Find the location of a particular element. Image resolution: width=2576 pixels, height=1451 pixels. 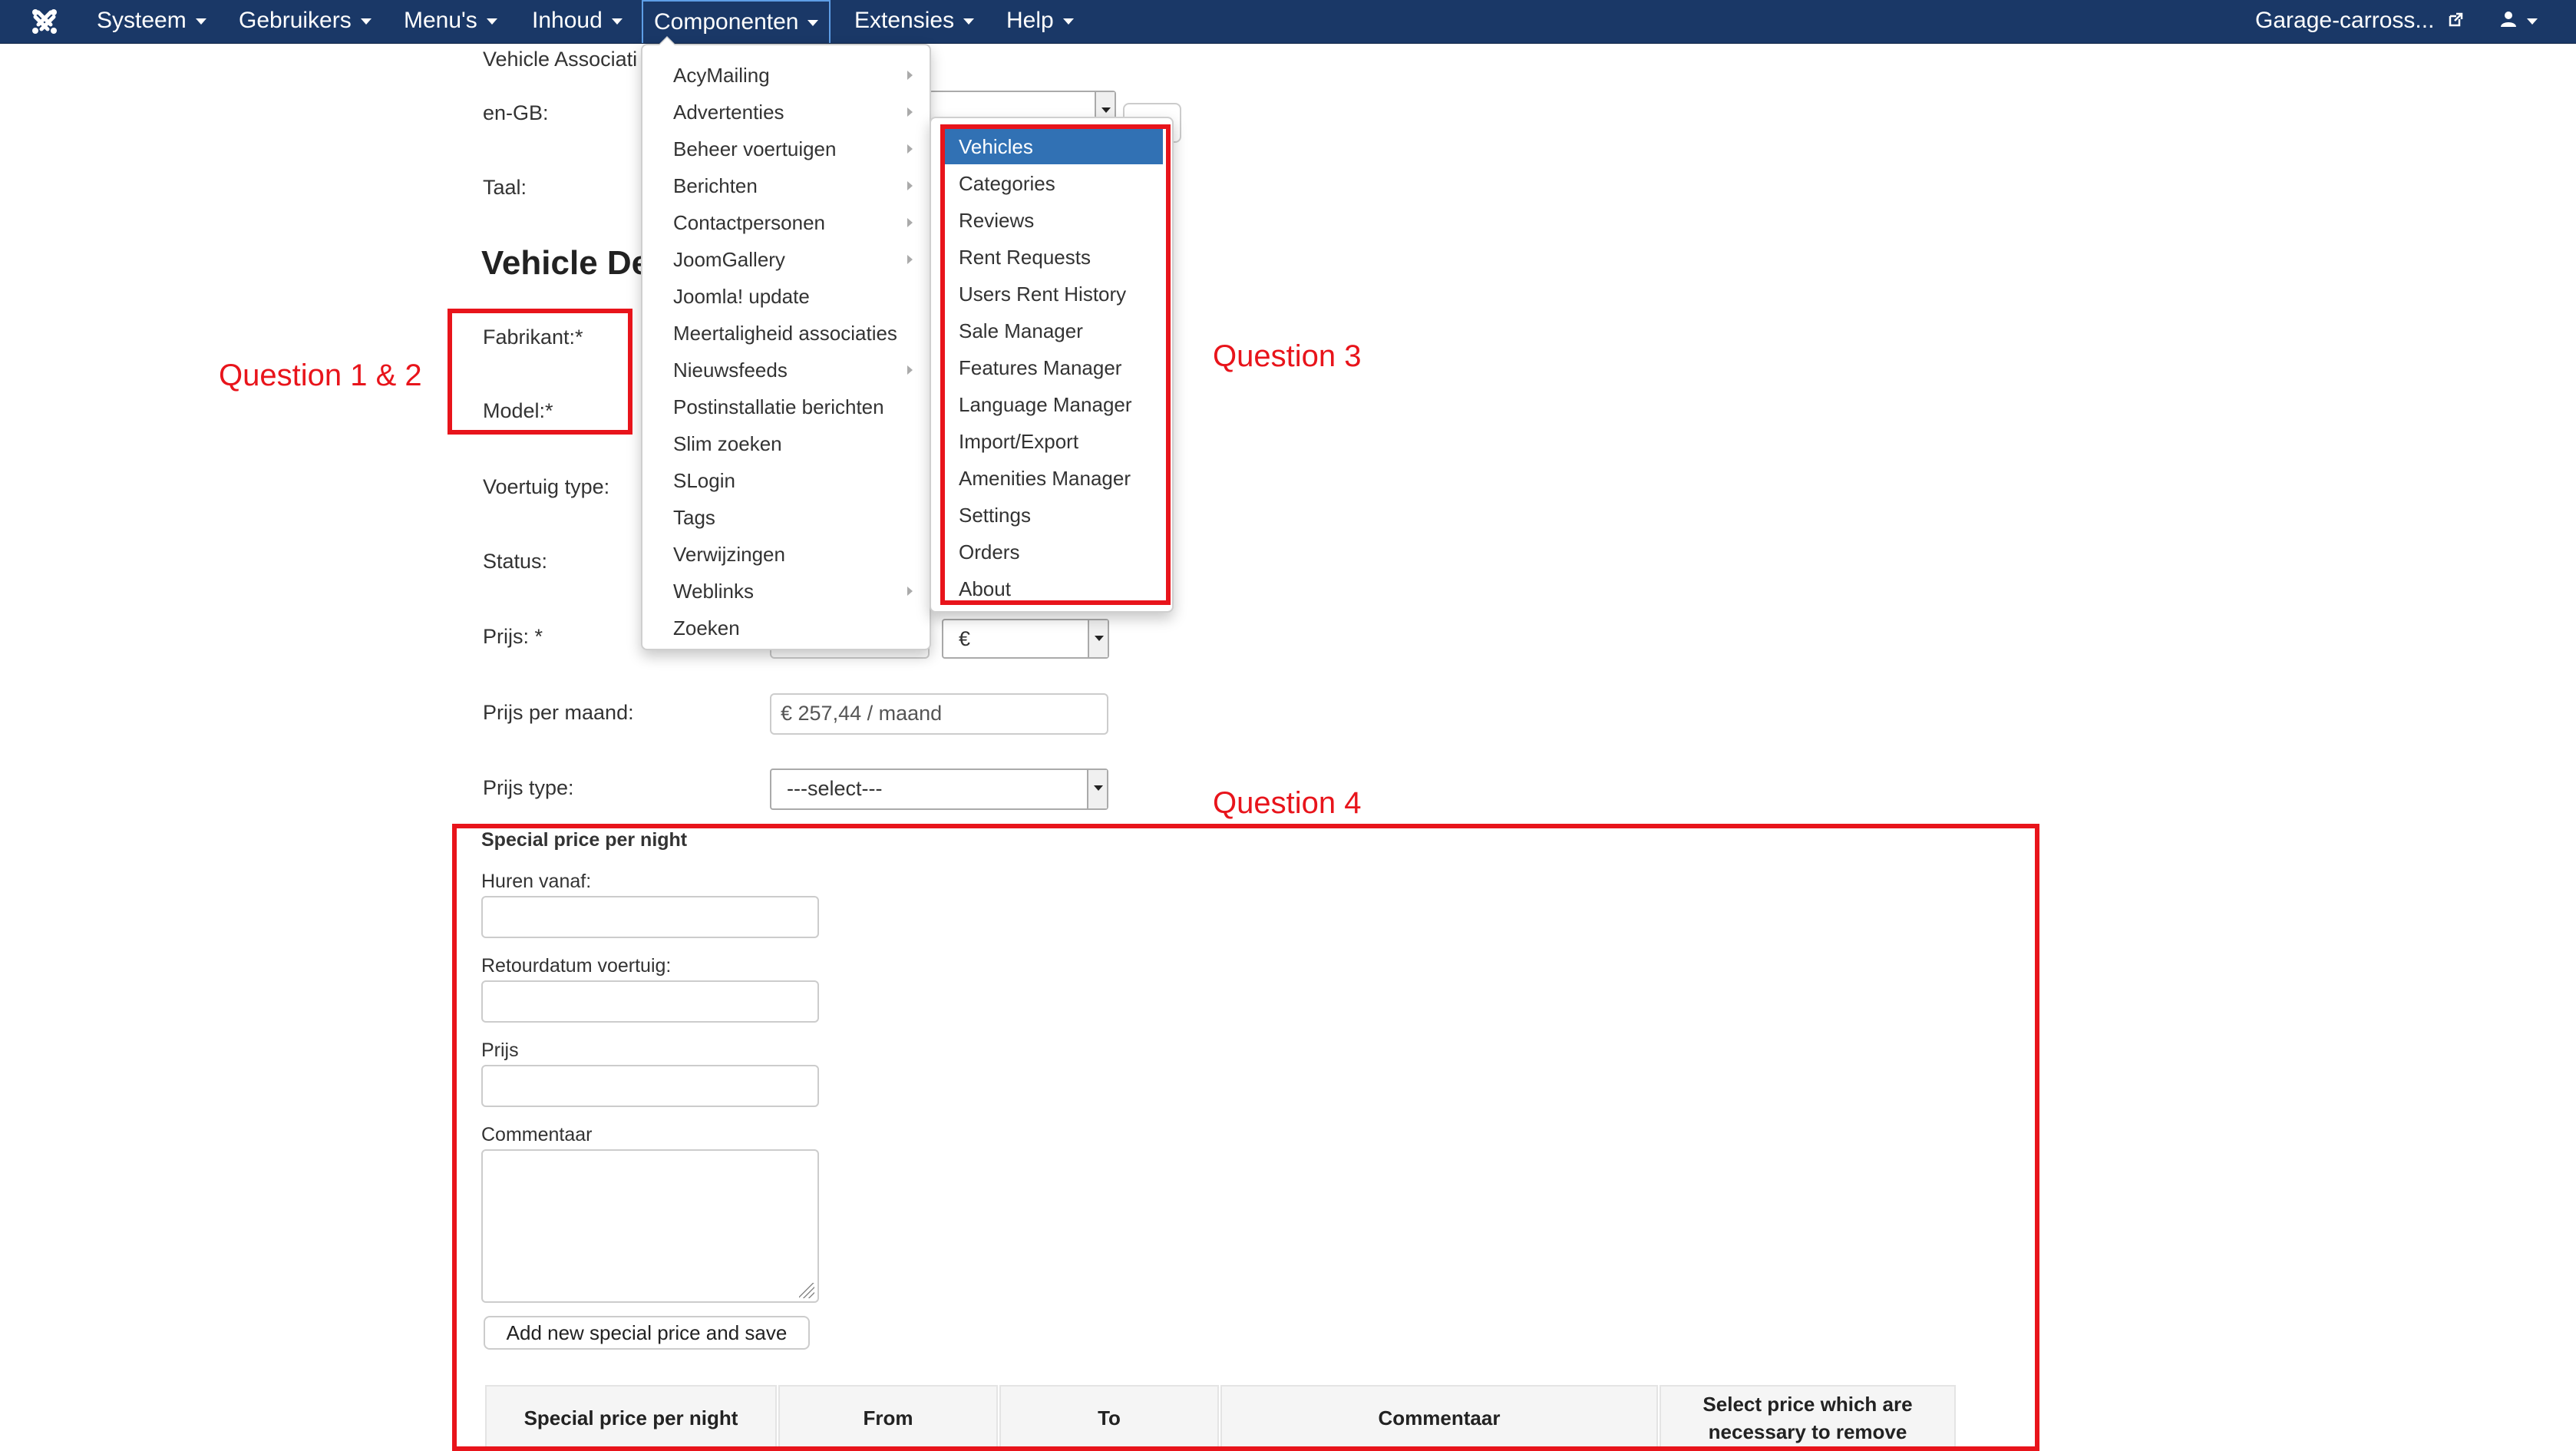

nav-menu-systeem: Systeem is located at coordinates (151, 21).